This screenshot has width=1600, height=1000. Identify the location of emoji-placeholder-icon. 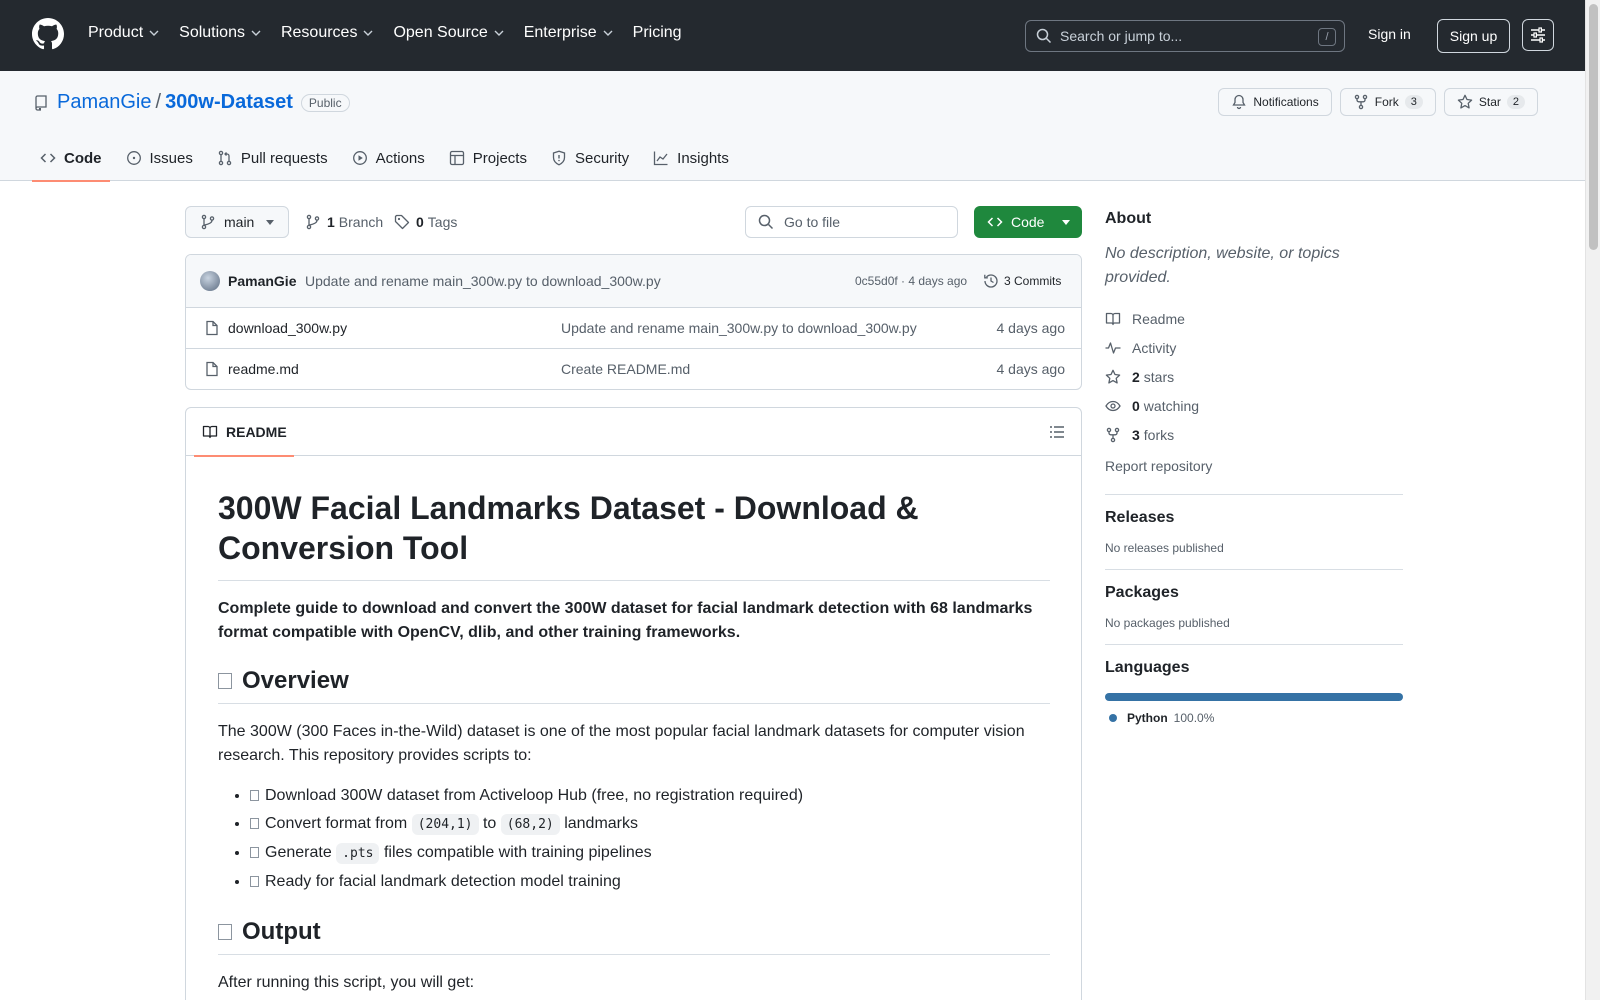
(225, 932).